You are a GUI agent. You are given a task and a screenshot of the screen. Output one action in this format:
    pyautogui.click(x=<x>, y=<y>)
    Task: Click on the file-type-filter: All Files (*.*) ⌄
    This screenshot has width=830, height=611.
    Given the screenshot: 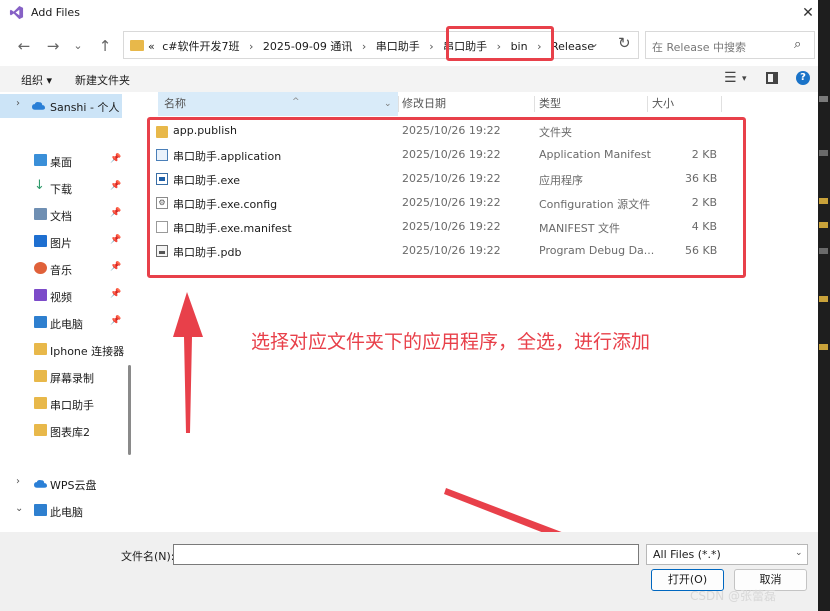 What is the action you would take?
    pyautogui.click(x=727, y=554)
    